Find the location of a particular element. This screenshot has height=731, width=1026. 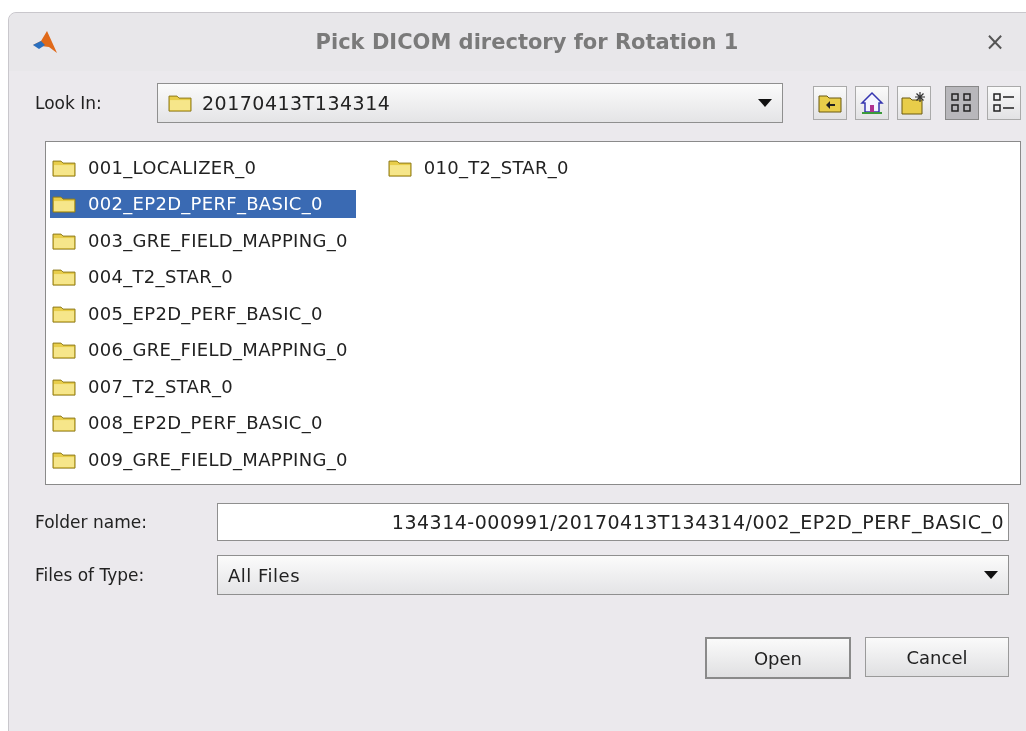

folder-name-field: 134314-000991/20170413T134314/002_EP2D_PERF_BASIC_0 is located at coordinates (613, 522).